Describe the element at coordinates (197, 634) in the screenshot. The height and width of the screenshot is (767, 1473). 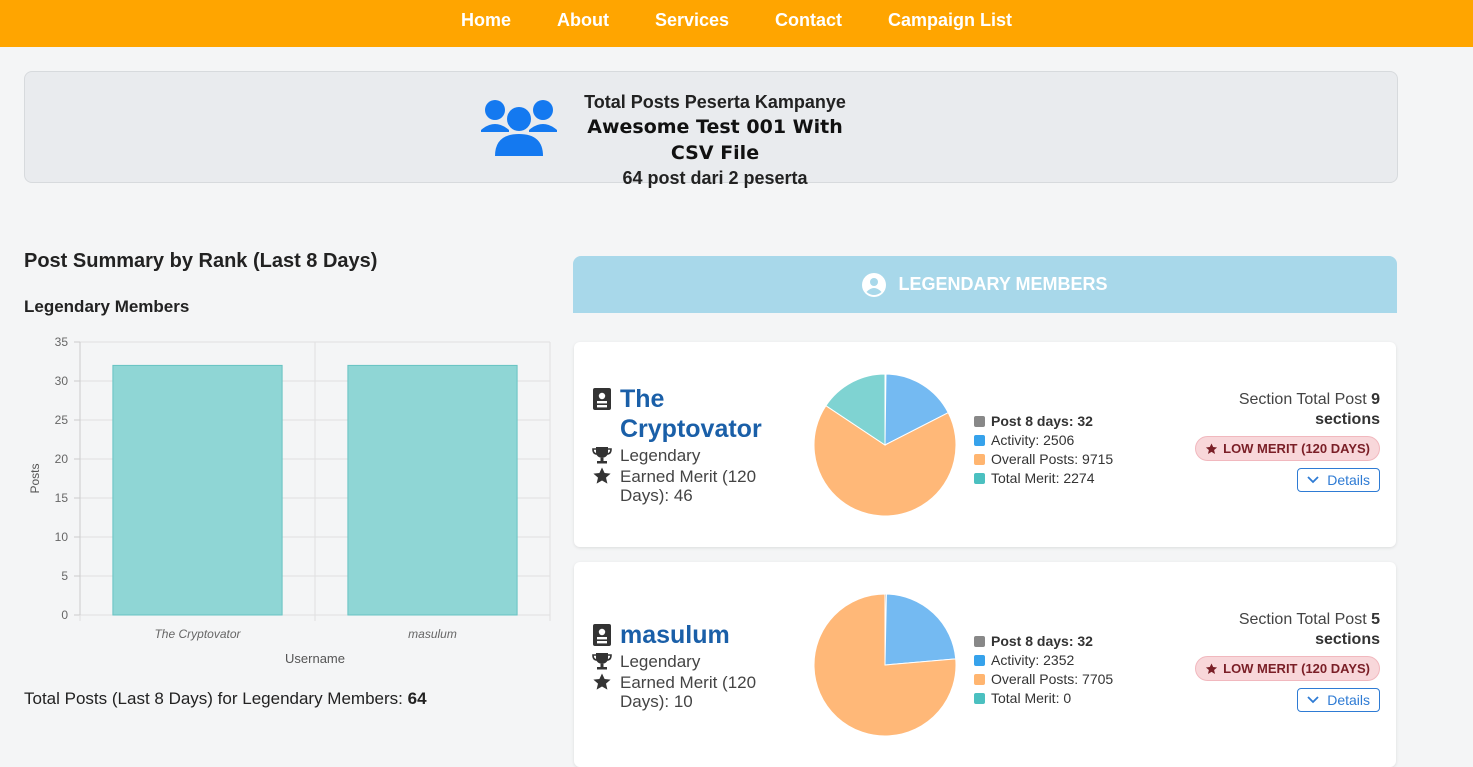
I see `x-tick-label: The Cryptovator` at that location.